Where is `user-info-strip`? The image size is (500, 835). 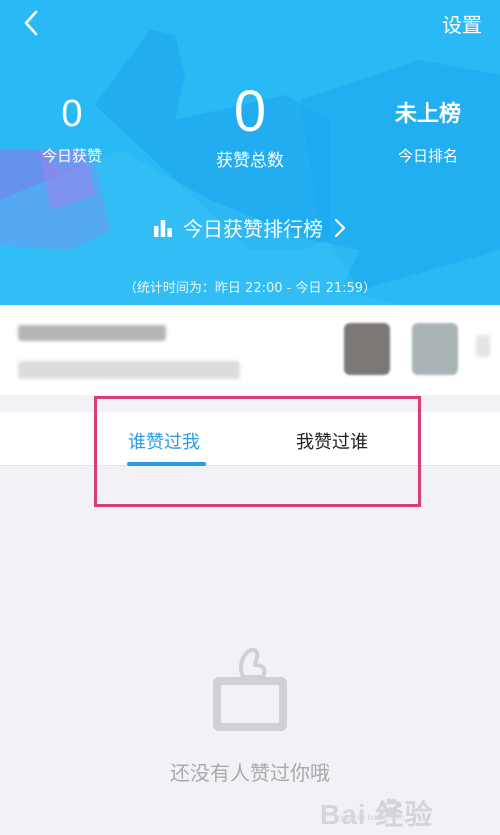 user-info-strip is located at coordinates (250, 350).